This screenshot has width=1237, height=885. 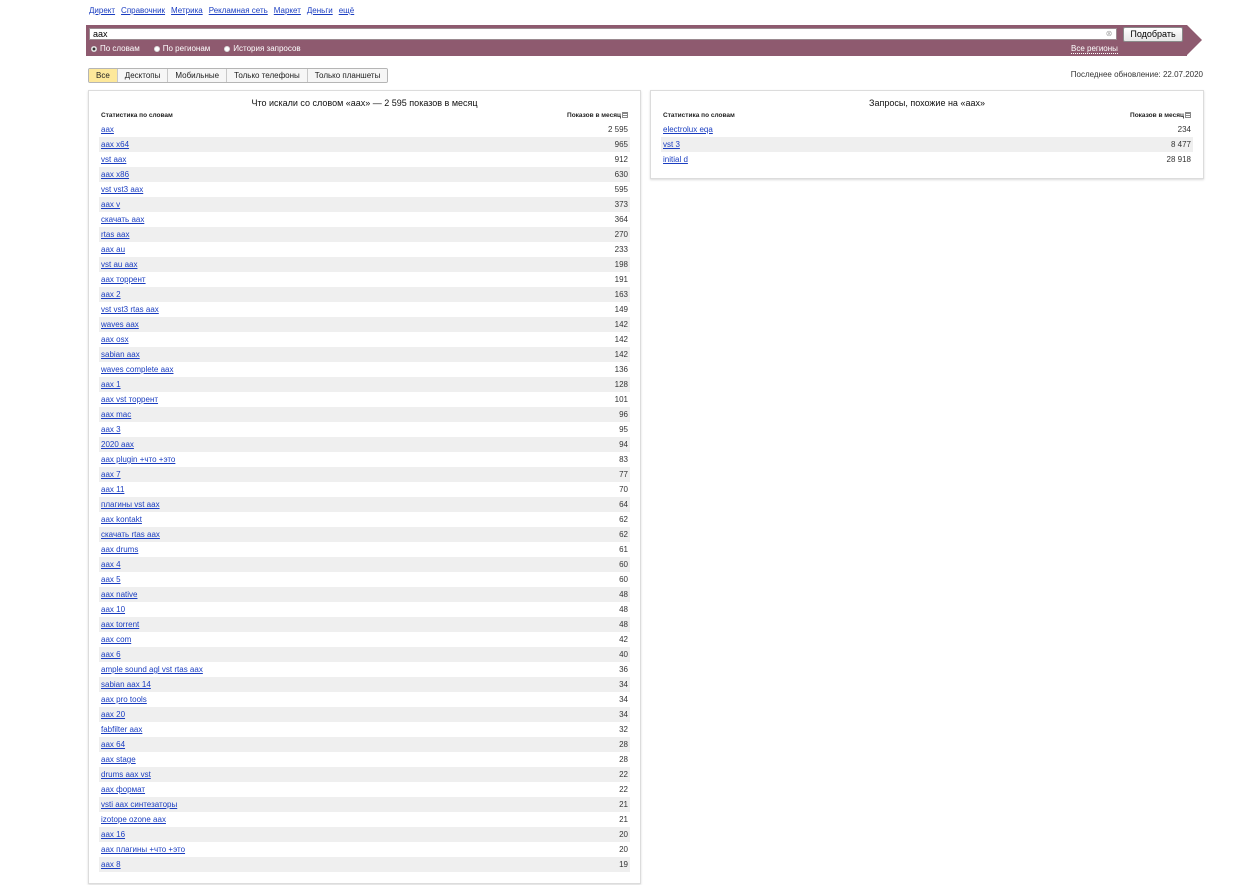 I want to click on panel-title: Запросы, похожие на «аах», so click(x=927, y=103).